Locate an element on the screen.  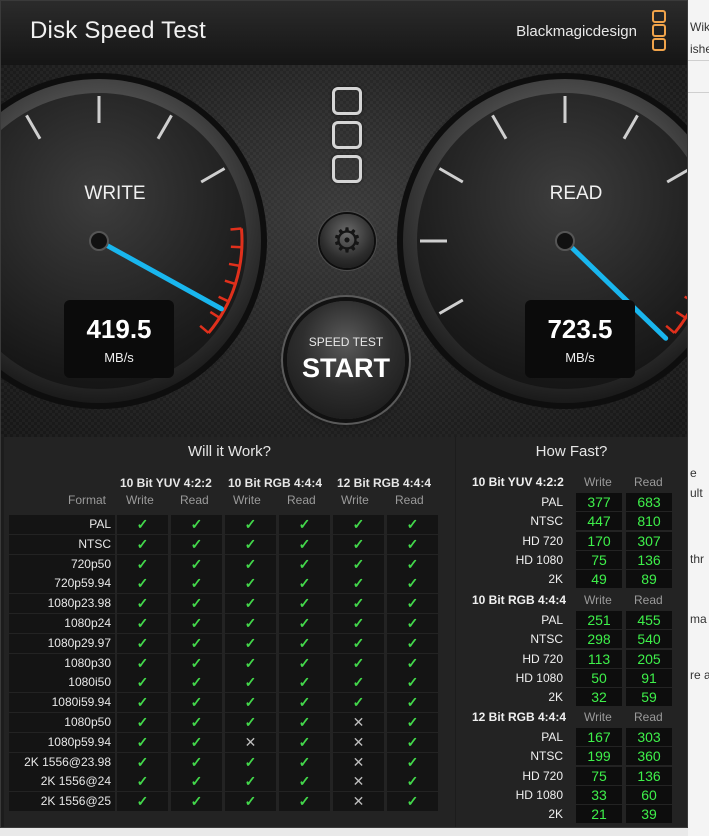
read-speed-value: 723.5 is located at coordinates (580, 329).